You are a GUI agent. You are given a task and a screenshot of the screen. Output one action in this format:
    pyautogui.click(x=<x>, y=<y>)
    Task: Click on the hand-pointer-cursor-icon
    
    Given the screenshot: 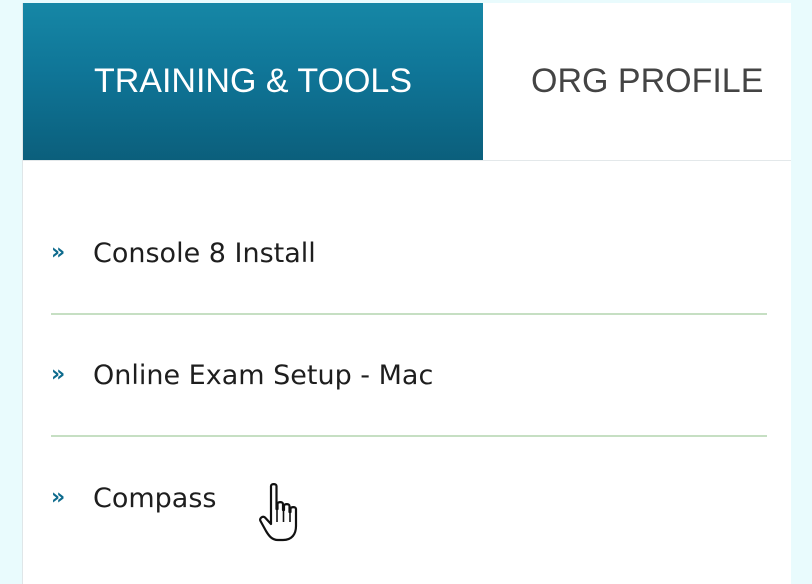 What is the action you would take?
    pyautogui.click(x=278, y=512)
    